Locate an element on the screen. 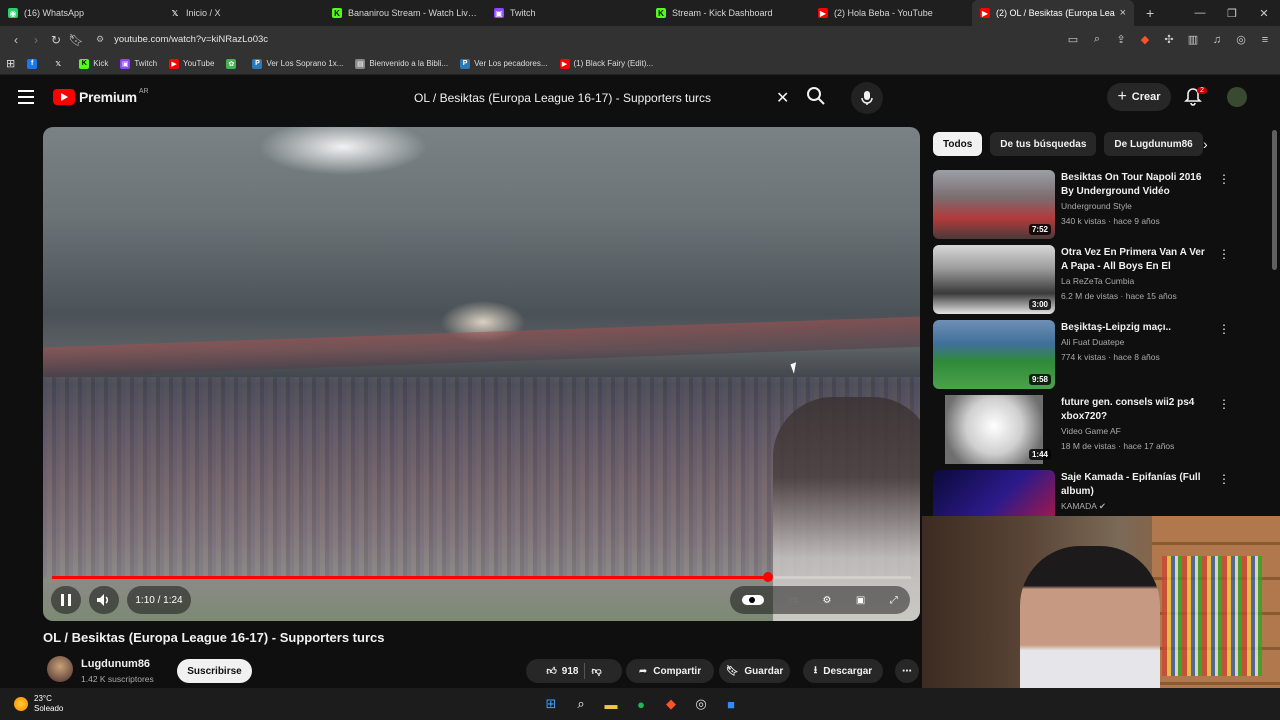 This screenshot has width=1280, height=720. dislike-button: 👎︎ is located at coordinates (596, 671).